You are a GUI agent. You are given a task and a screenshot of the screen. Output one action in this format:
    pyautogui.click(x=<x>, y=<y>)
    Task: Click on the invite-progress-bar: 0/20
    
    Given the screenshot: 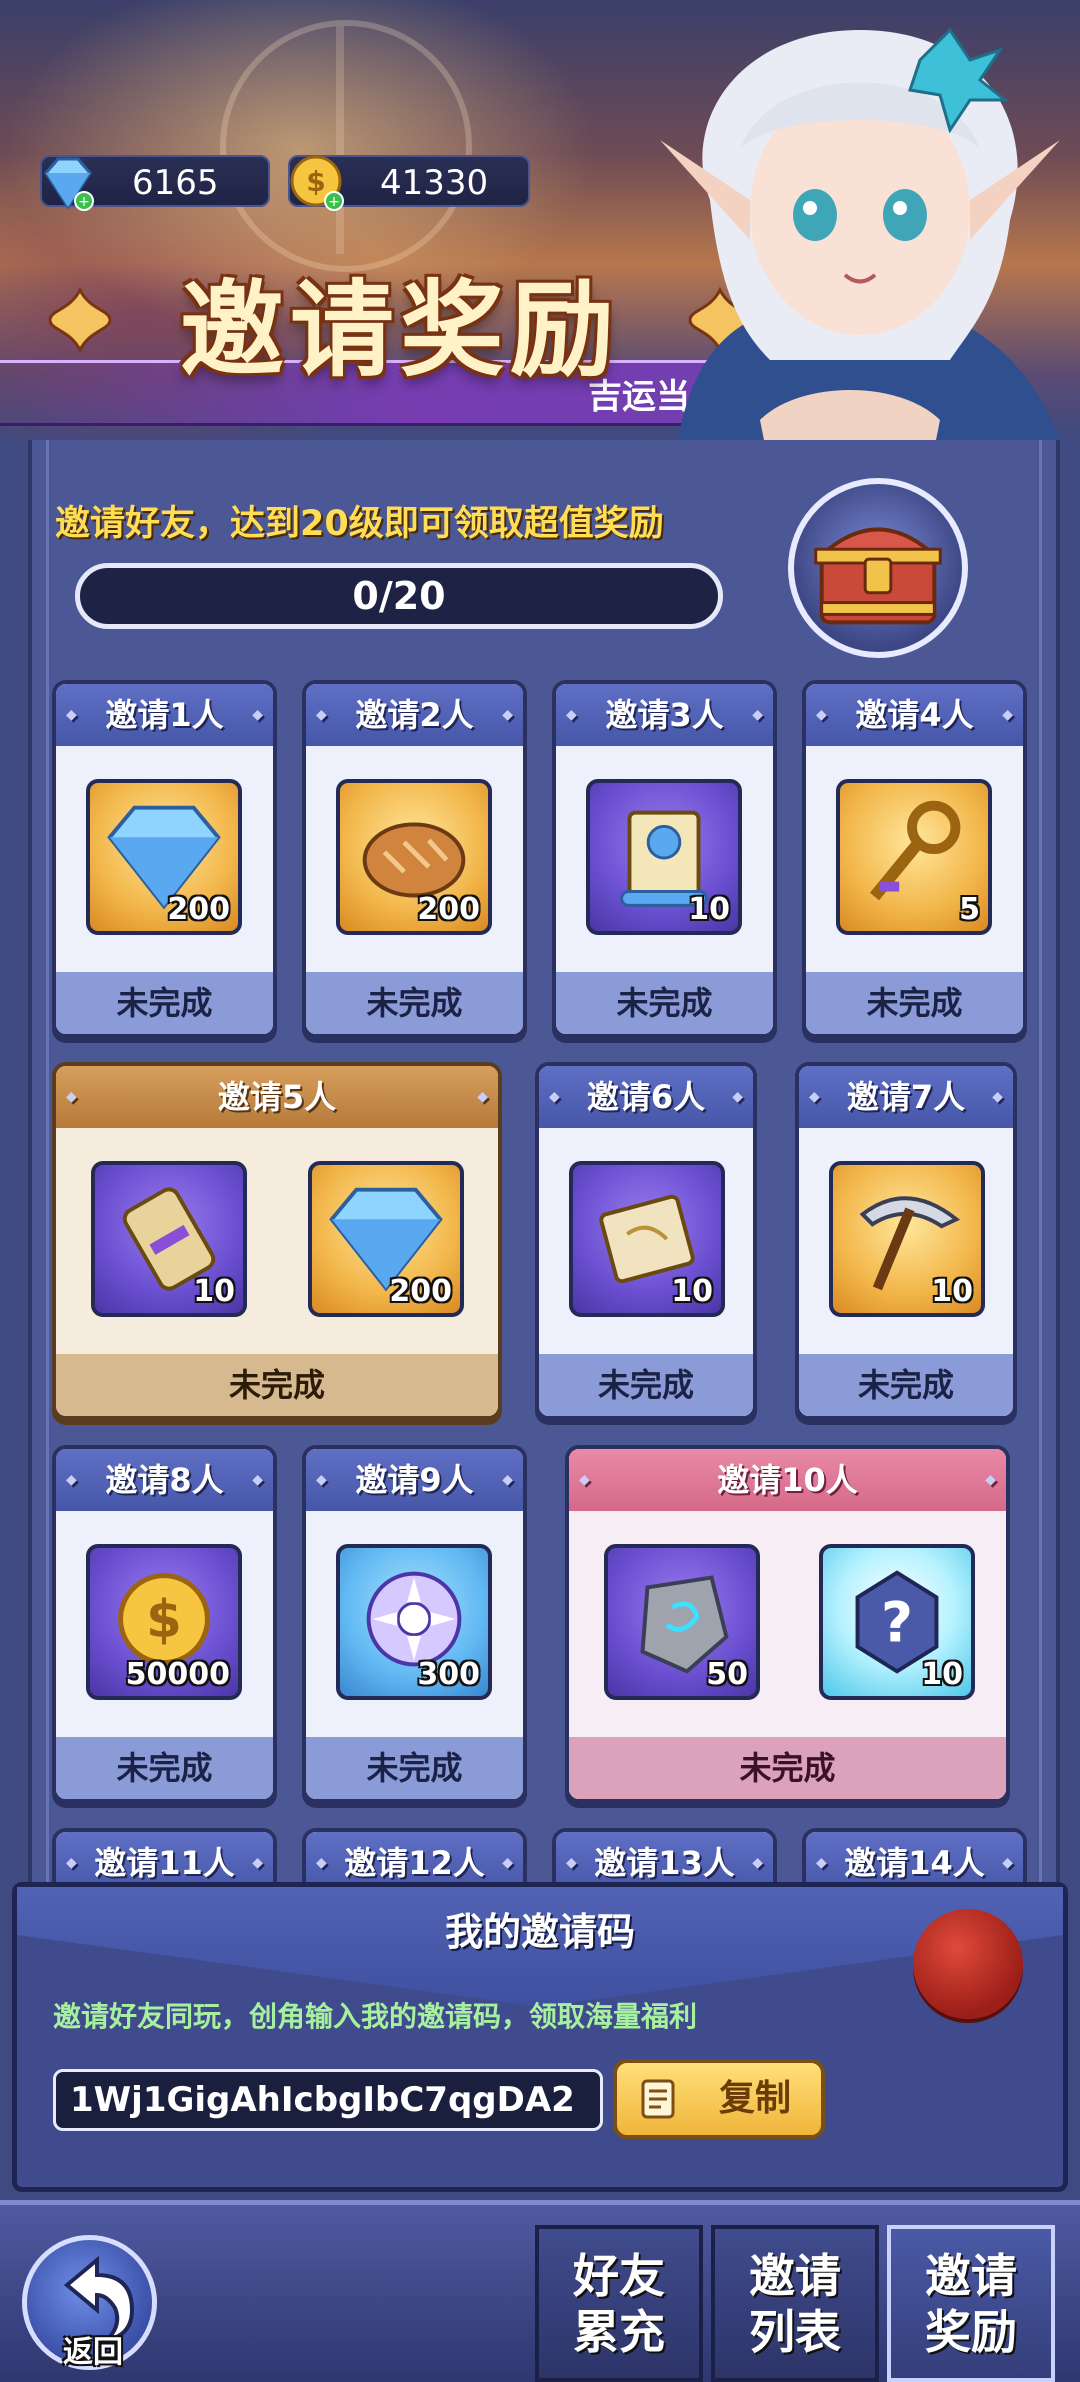 What is the action you would take?
    pyautogui.click(x=399, y=596)
    